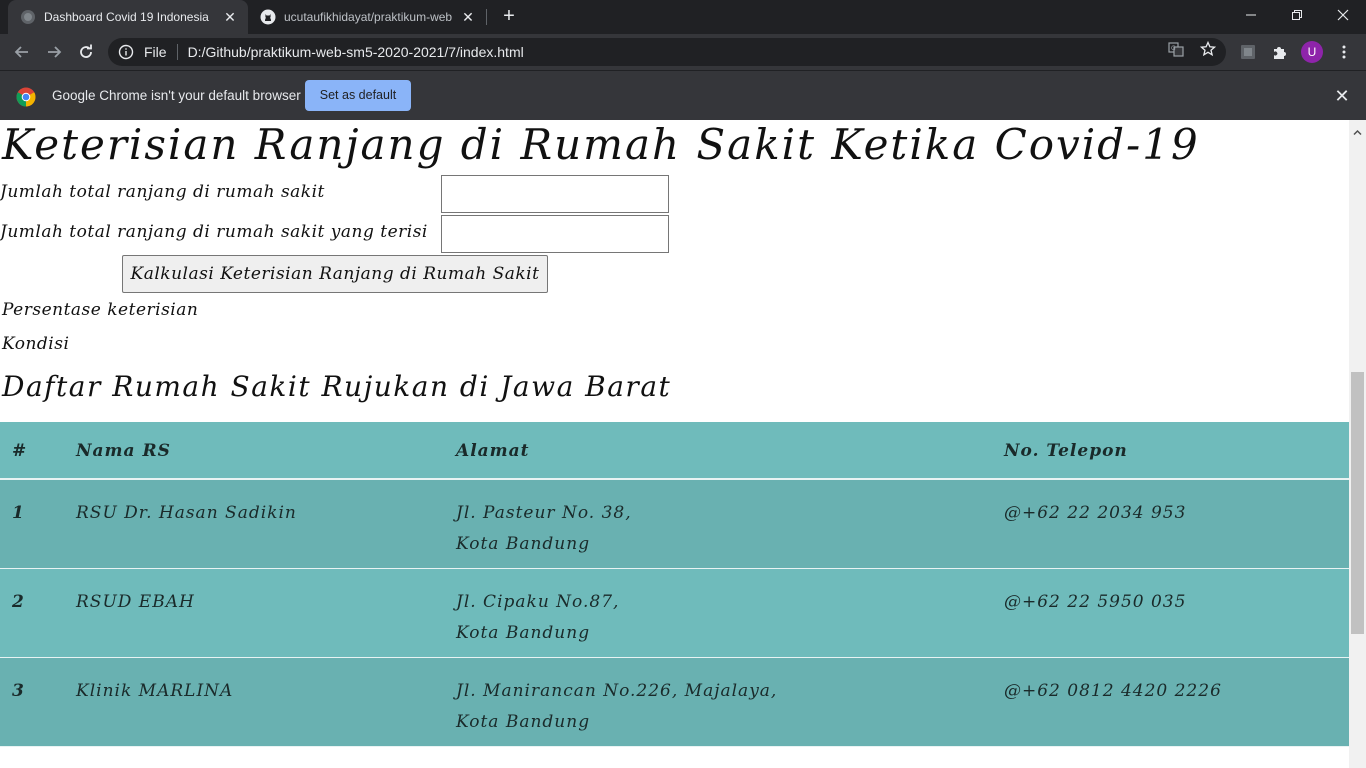 The height and width of the screenshot is (768, 1366). I want to click on tab-divider, so click(486, 17).